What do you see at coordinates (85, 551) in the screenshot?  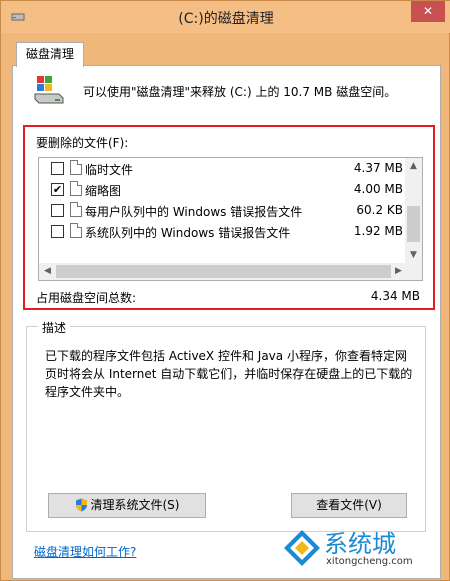 I see `help-link: 磁盘清理如何工作?` at bounding box center [85, 551].